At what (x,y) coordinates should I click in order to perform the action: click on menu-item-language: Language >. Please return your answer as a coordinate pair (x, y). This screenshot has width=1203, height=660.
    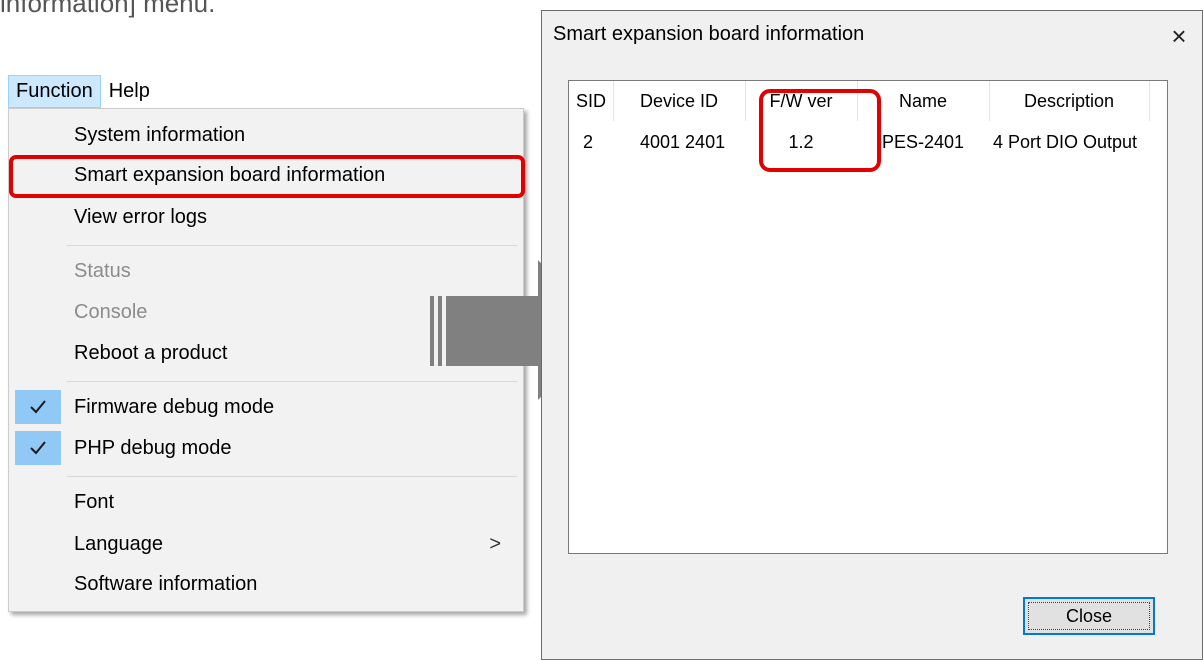
    Looking at the image, I should click on (266, 544).